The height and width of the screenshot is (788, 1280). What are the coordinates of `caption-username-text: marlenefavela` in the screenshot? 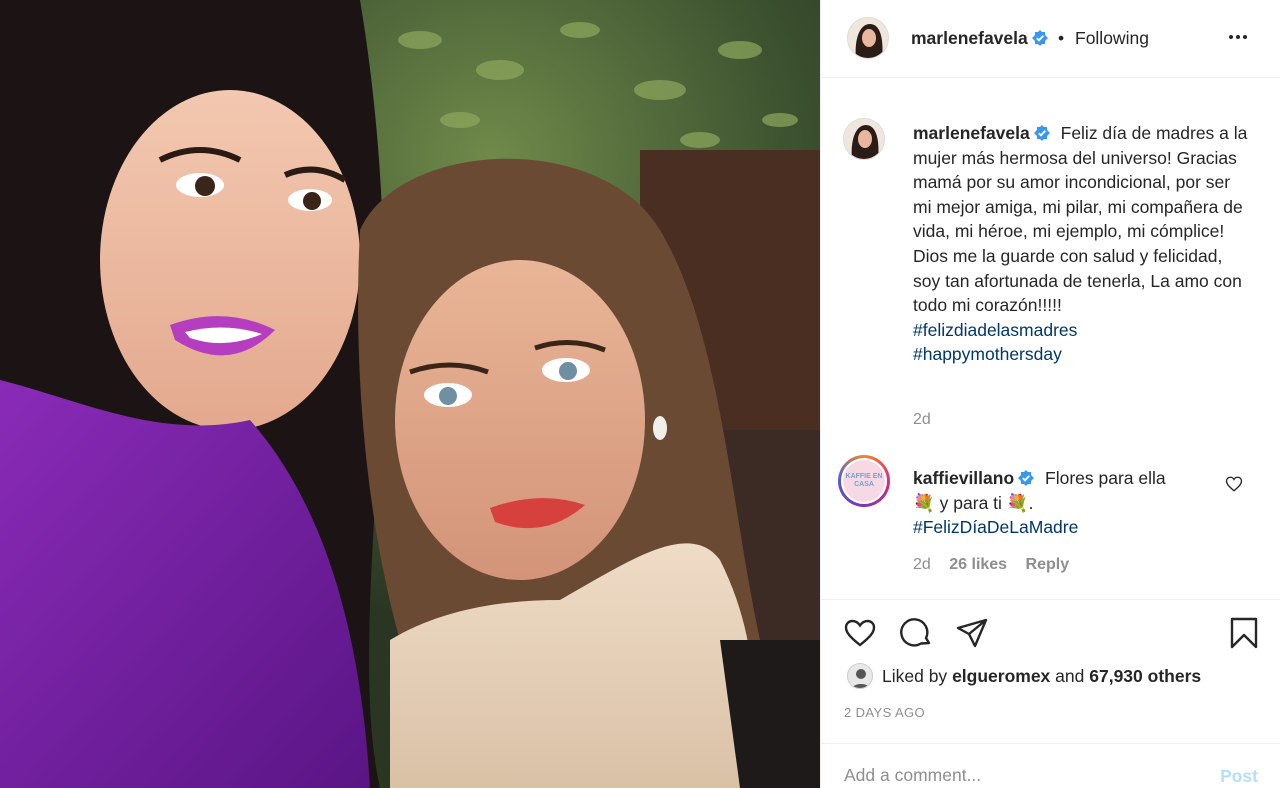 It's located at (971, 133).